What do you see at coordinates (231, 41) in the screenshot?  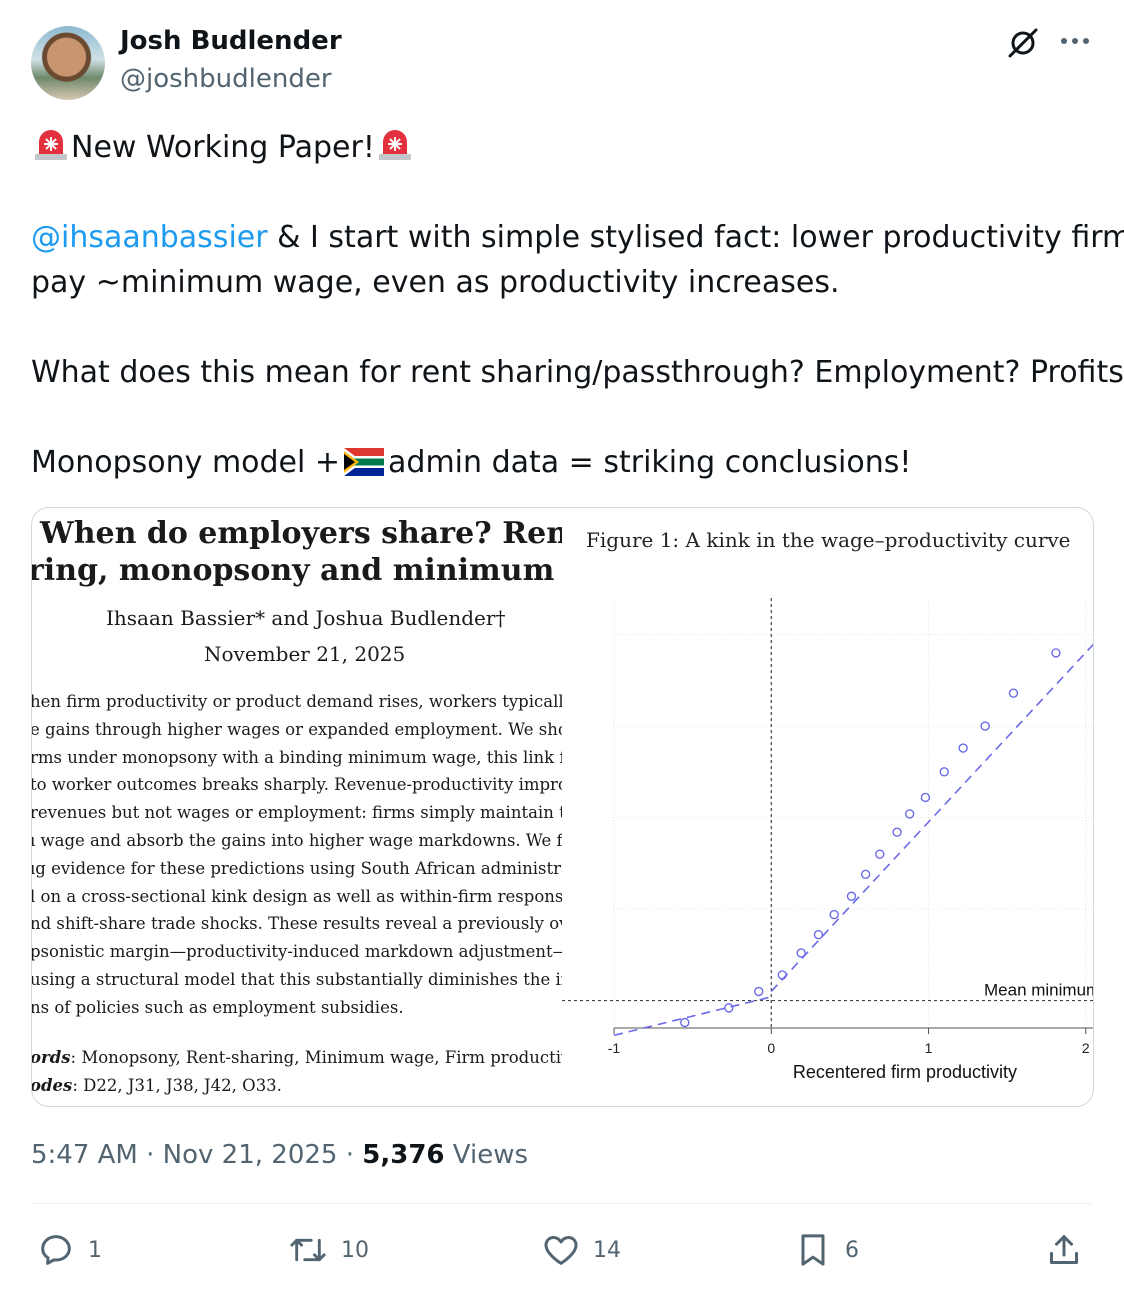 I see `author-name: Josh Budlender` at bounding box center [231, 41].